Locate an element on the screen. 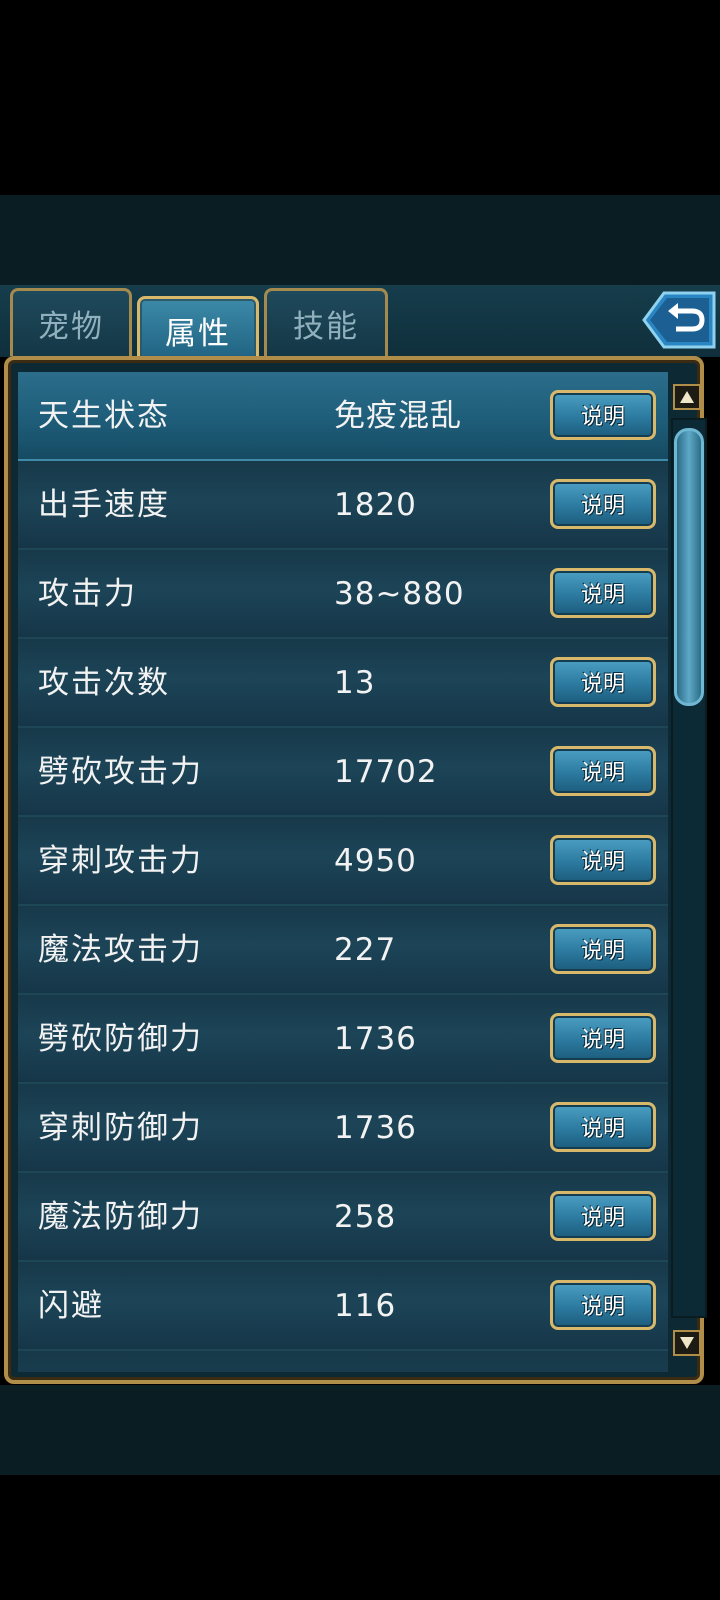 The image size is (720, 1600). attribute-value: 4950 is located at coordinates (375, 861).